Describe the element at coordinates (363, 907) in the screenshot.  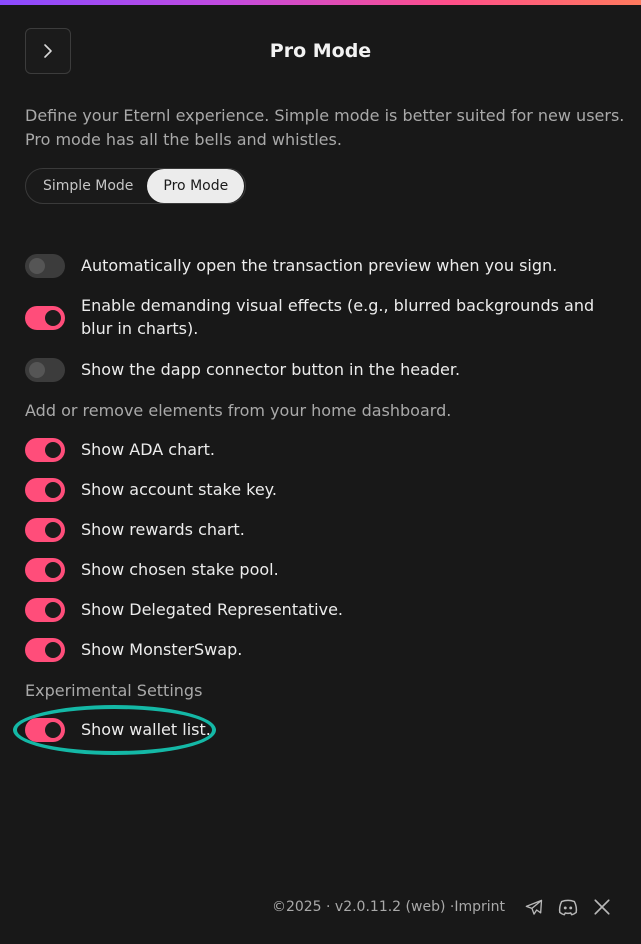
I see `footer-copyright: ©2025 · v2.0.11.2 (web) ·` at that location.